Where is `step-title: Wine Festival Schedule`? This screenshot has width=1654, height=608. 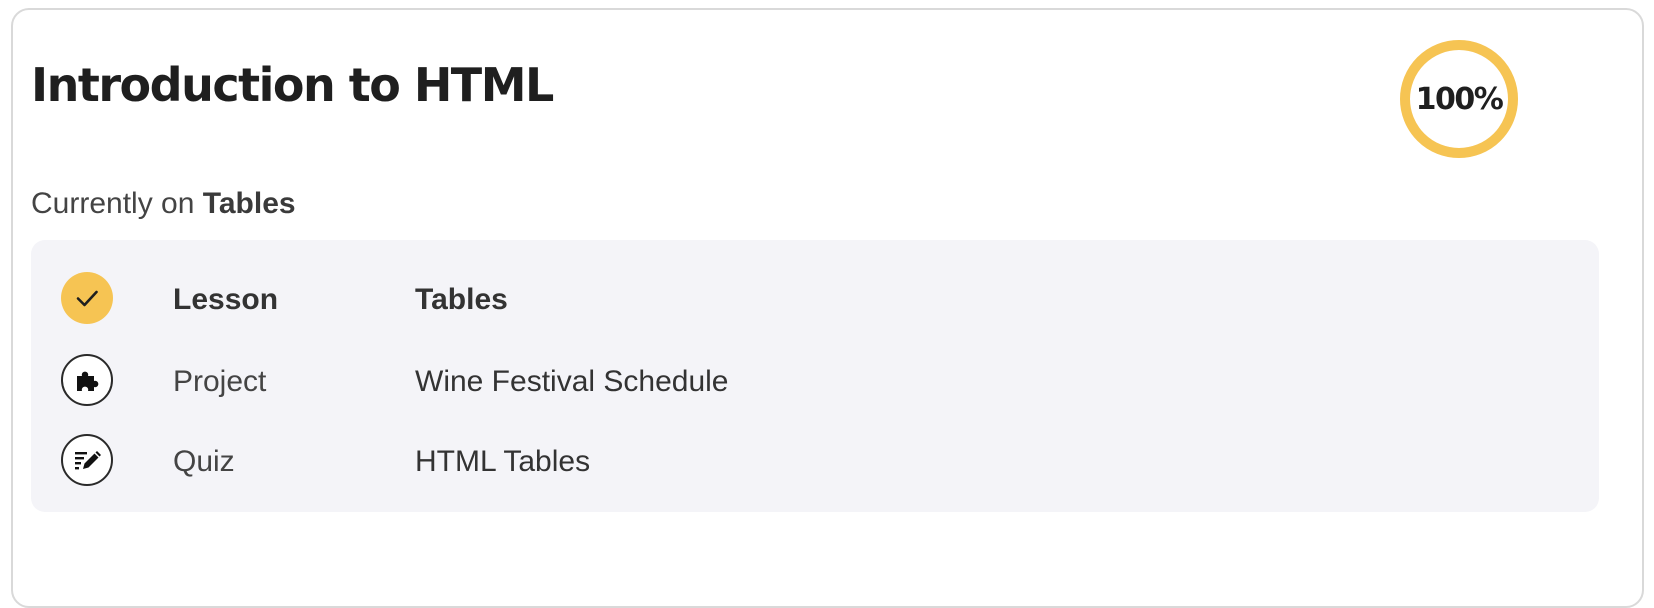
step-title: Wine Festival Schedule is located at coordinates (571, 382).